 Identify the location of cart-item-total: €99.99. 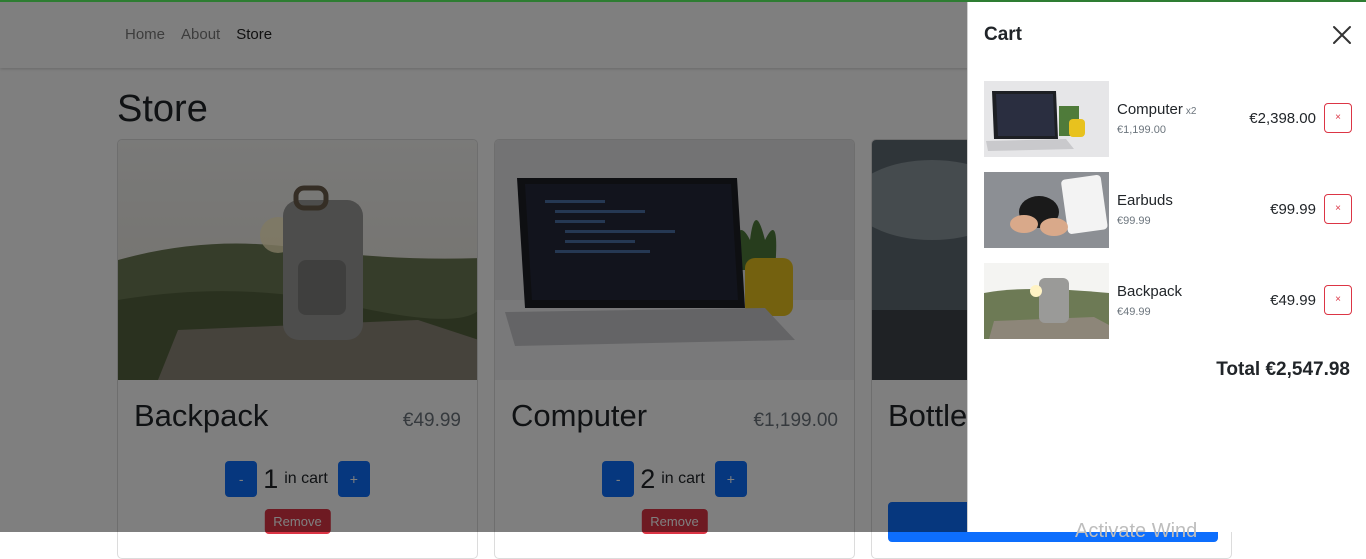
(1293, 209).